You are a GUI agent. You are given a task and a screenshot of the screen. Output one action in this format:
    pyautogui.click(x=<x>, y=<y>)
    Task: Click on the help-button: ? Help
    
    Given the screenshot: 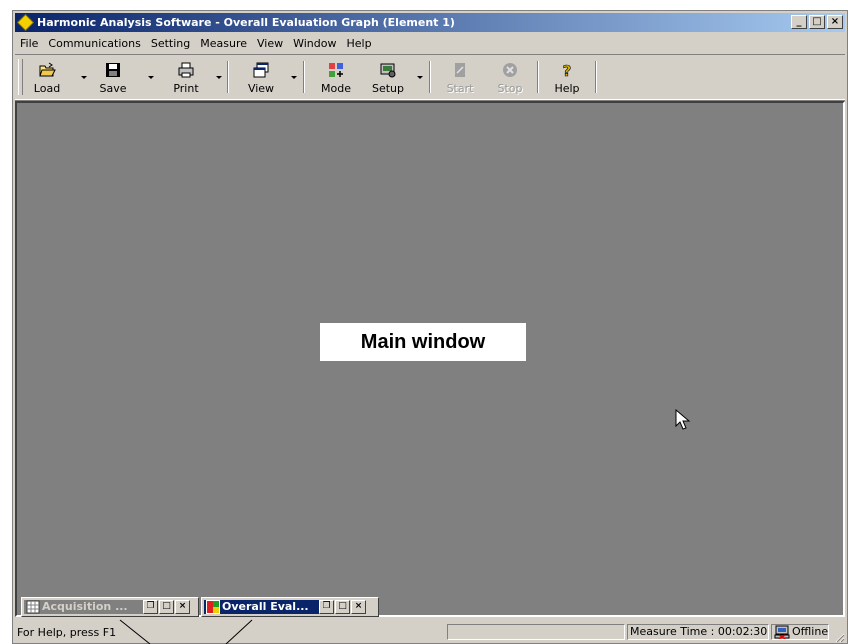 What is the action you would take?
    pyautogui.click(x=567, y=77)
    